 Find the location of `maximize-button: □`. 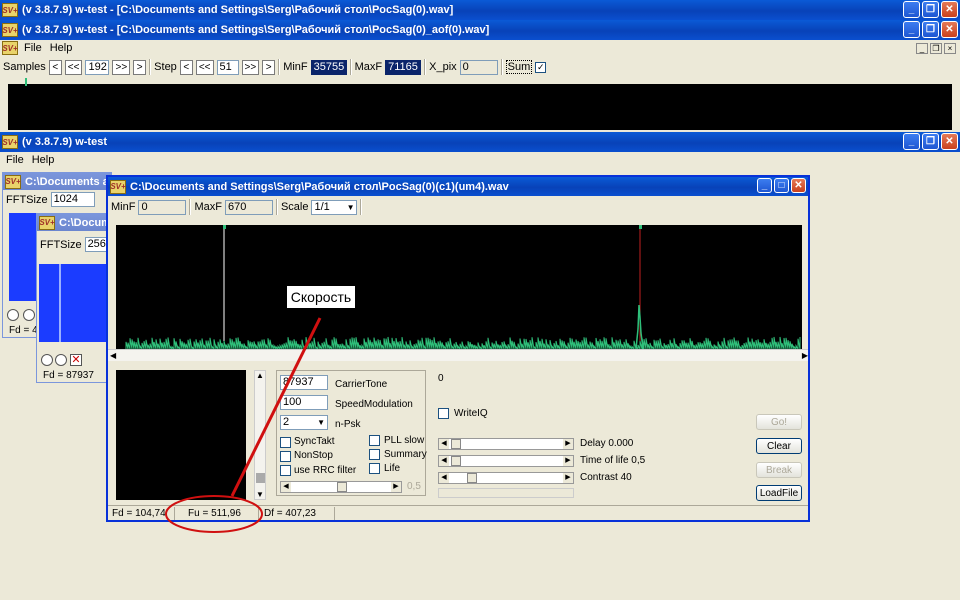

maximize-button: □ is located at coordinates (781, 185).